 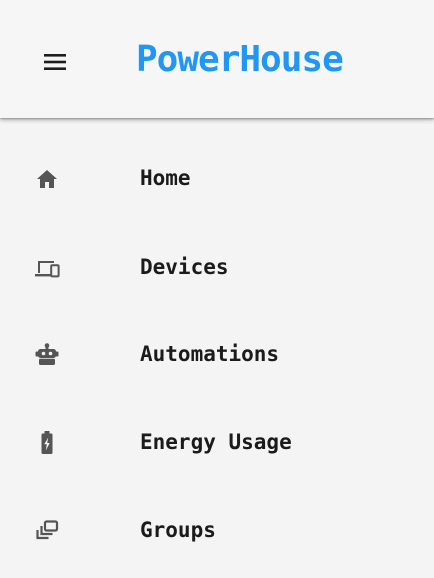 I want to click on nav-item-groups: Groups, so click(x=217, y=530).